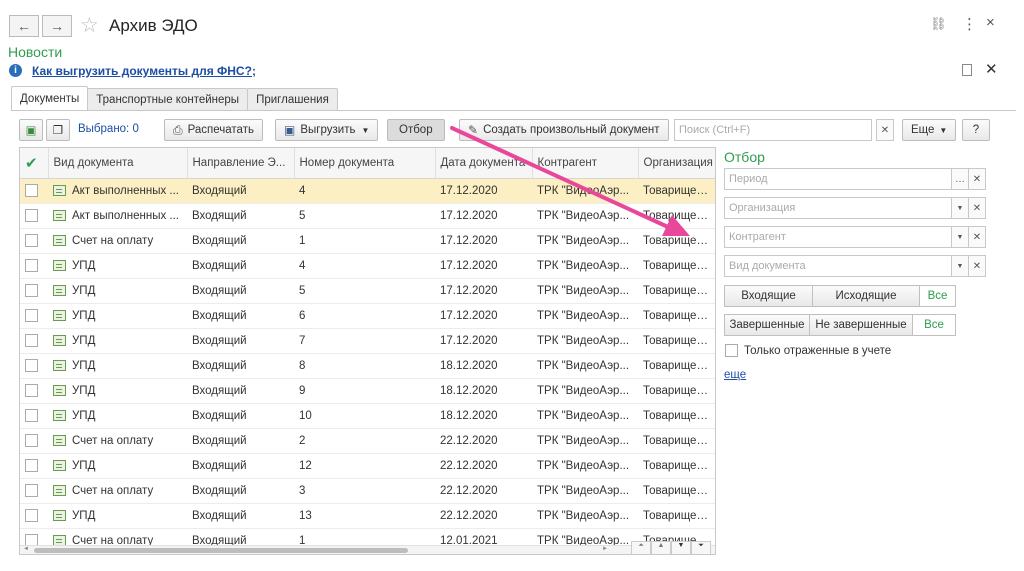  What do you see at coordinates (934, 325) in the screenshot?
I see `state-all-button: Все` at bounding box center [934, 325].